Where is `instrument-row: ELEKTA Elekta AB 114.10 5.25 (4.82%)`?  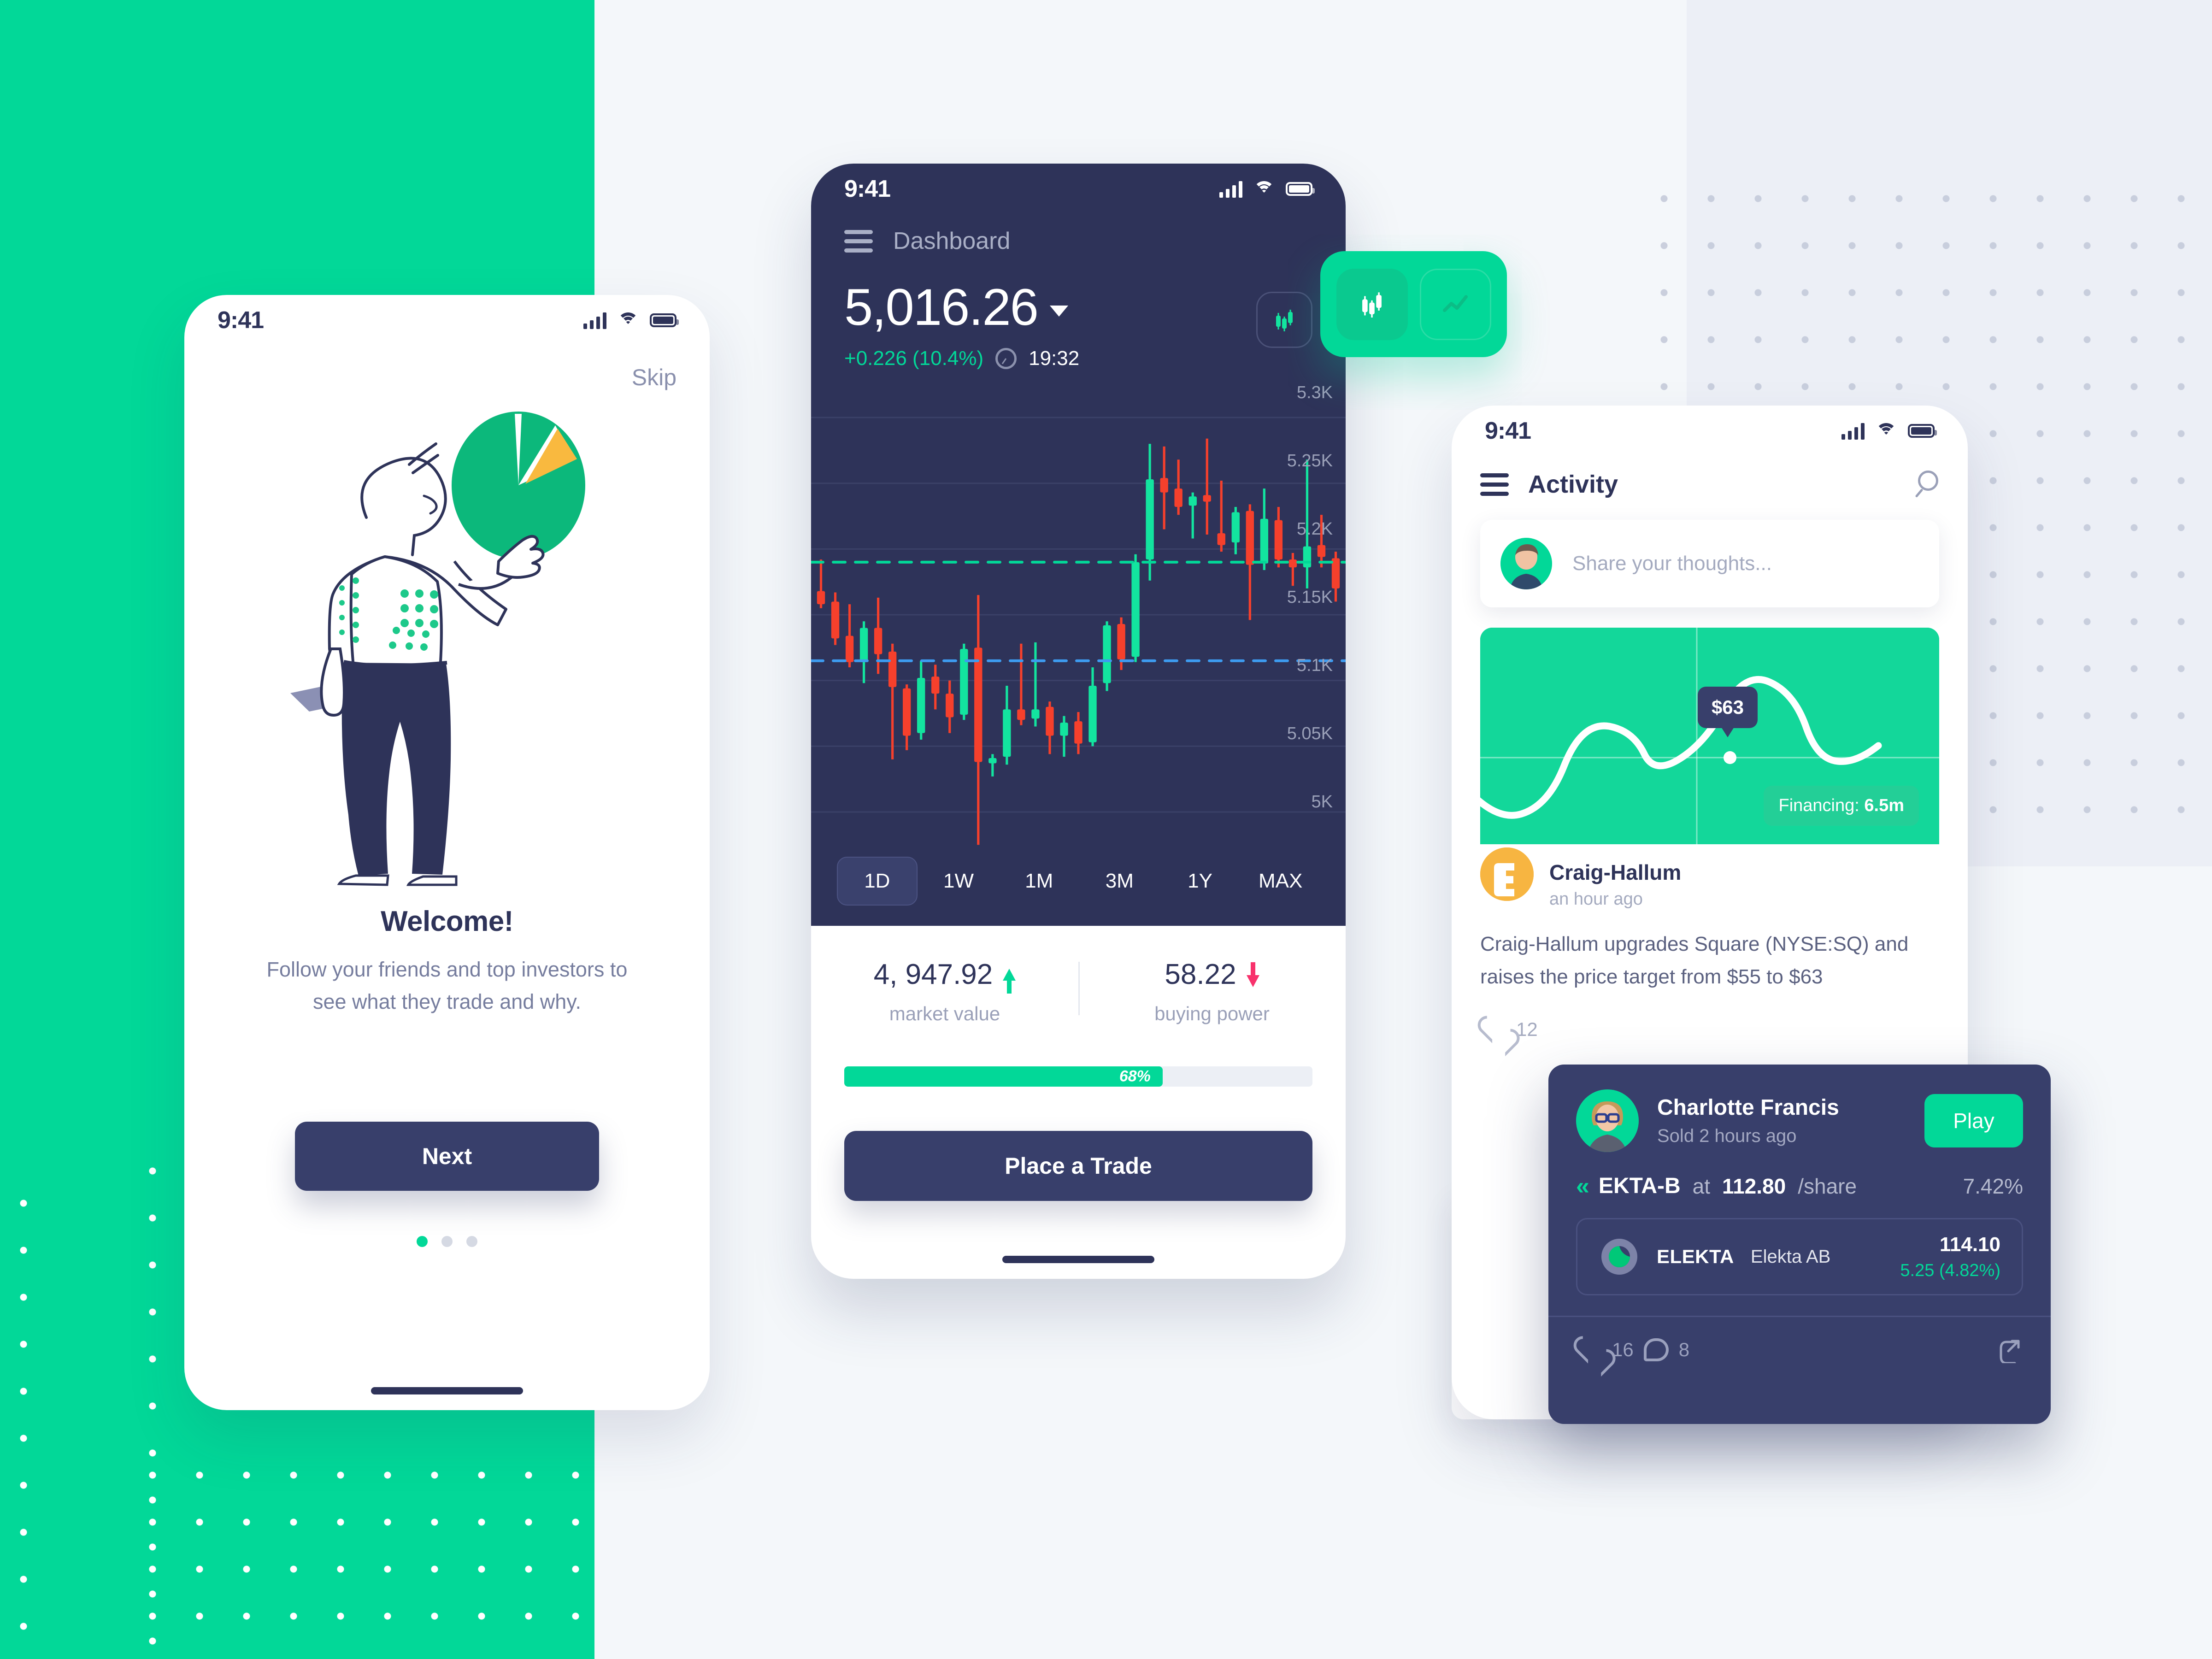
instrument-row: ELEKTA Elekta AB 114.10 5.25 (4.82%) is located at coordinates (1799, 1256).